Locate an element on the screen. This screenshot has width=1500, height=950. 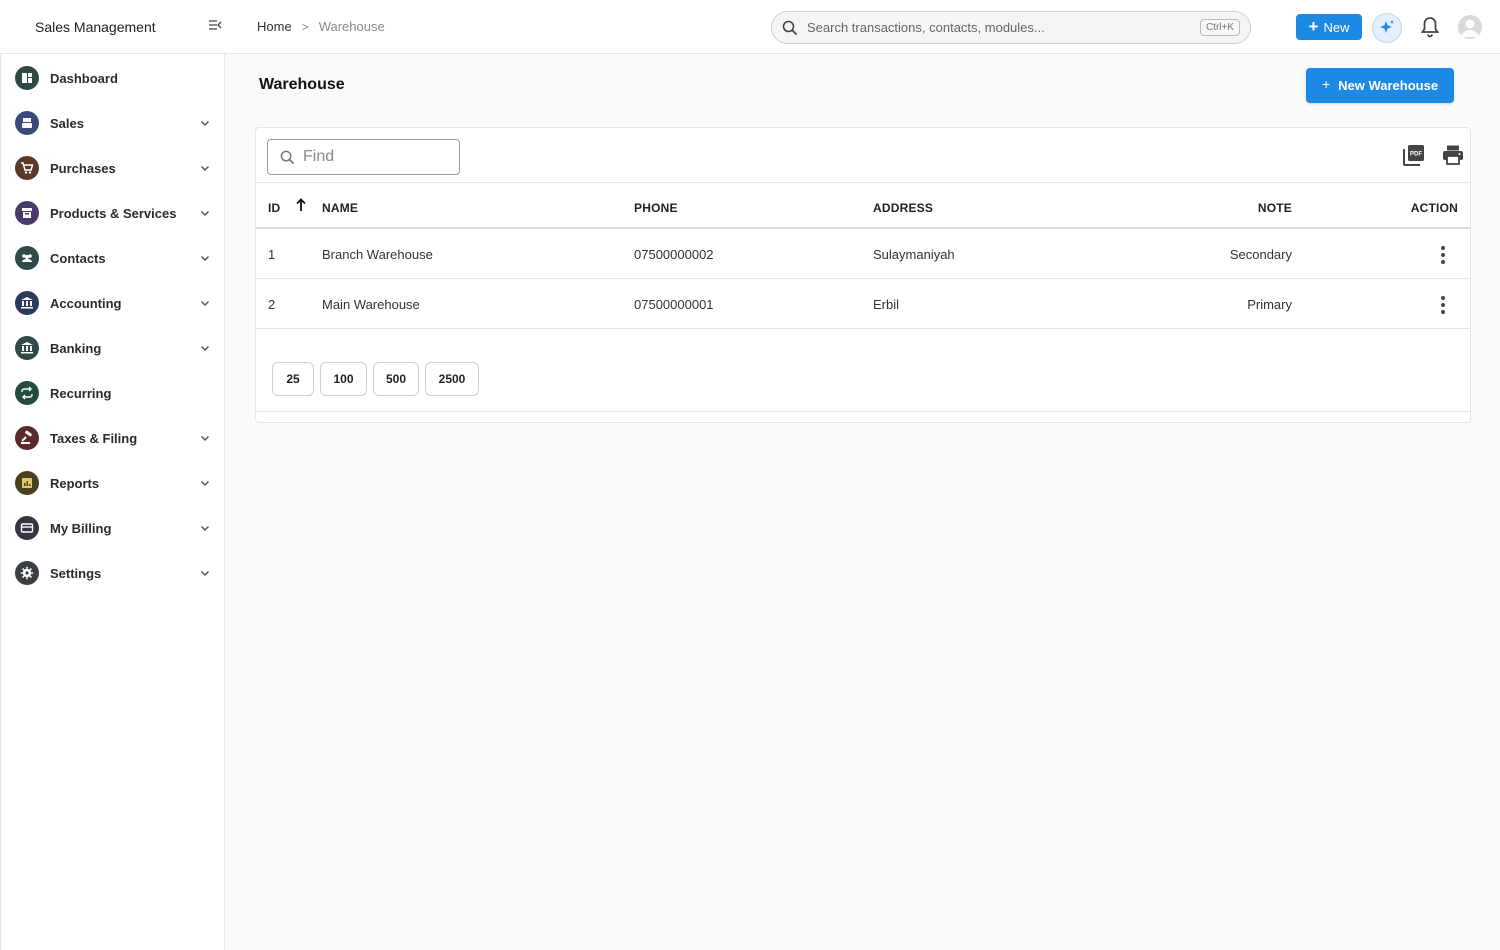
breadcrumb-home: Home is located at coordinates (274, 26).